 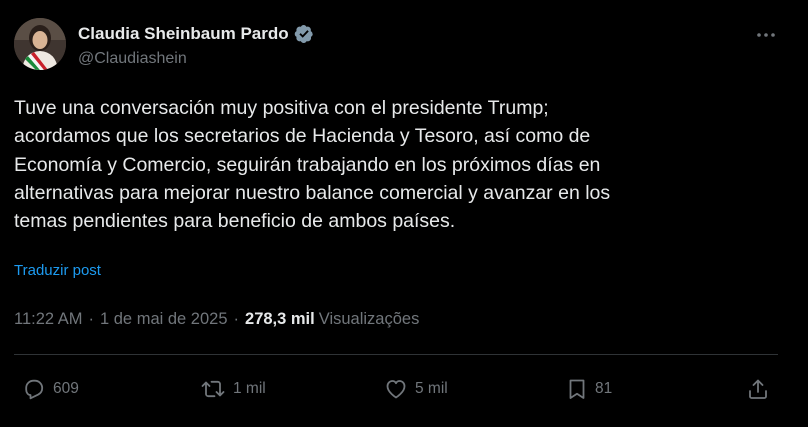 I want to click on author-handle: @Claudiashein, so click(x=132, y=59).